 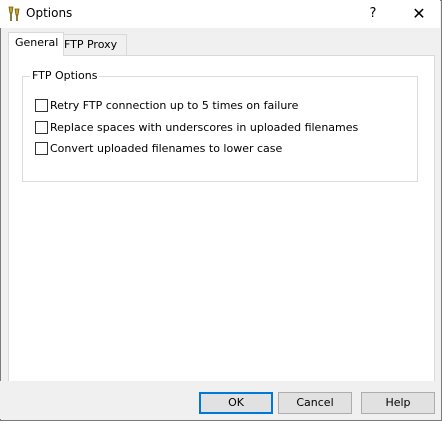 I want to click on titlebar-help-button: ?, so click(x=373, y=14).